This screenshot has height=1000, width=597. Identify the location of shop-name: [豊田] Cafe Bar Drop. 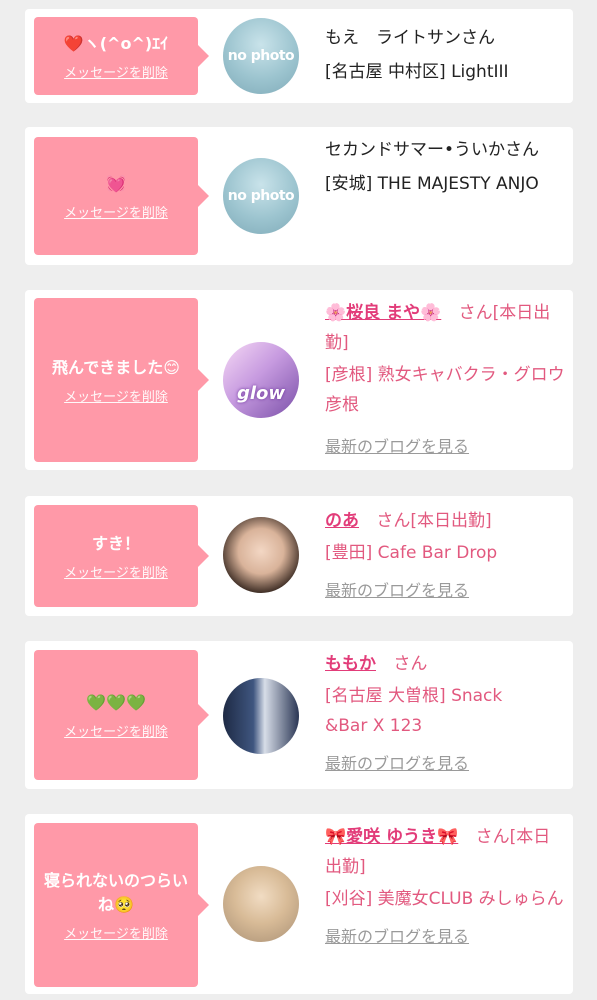
(445, 553).